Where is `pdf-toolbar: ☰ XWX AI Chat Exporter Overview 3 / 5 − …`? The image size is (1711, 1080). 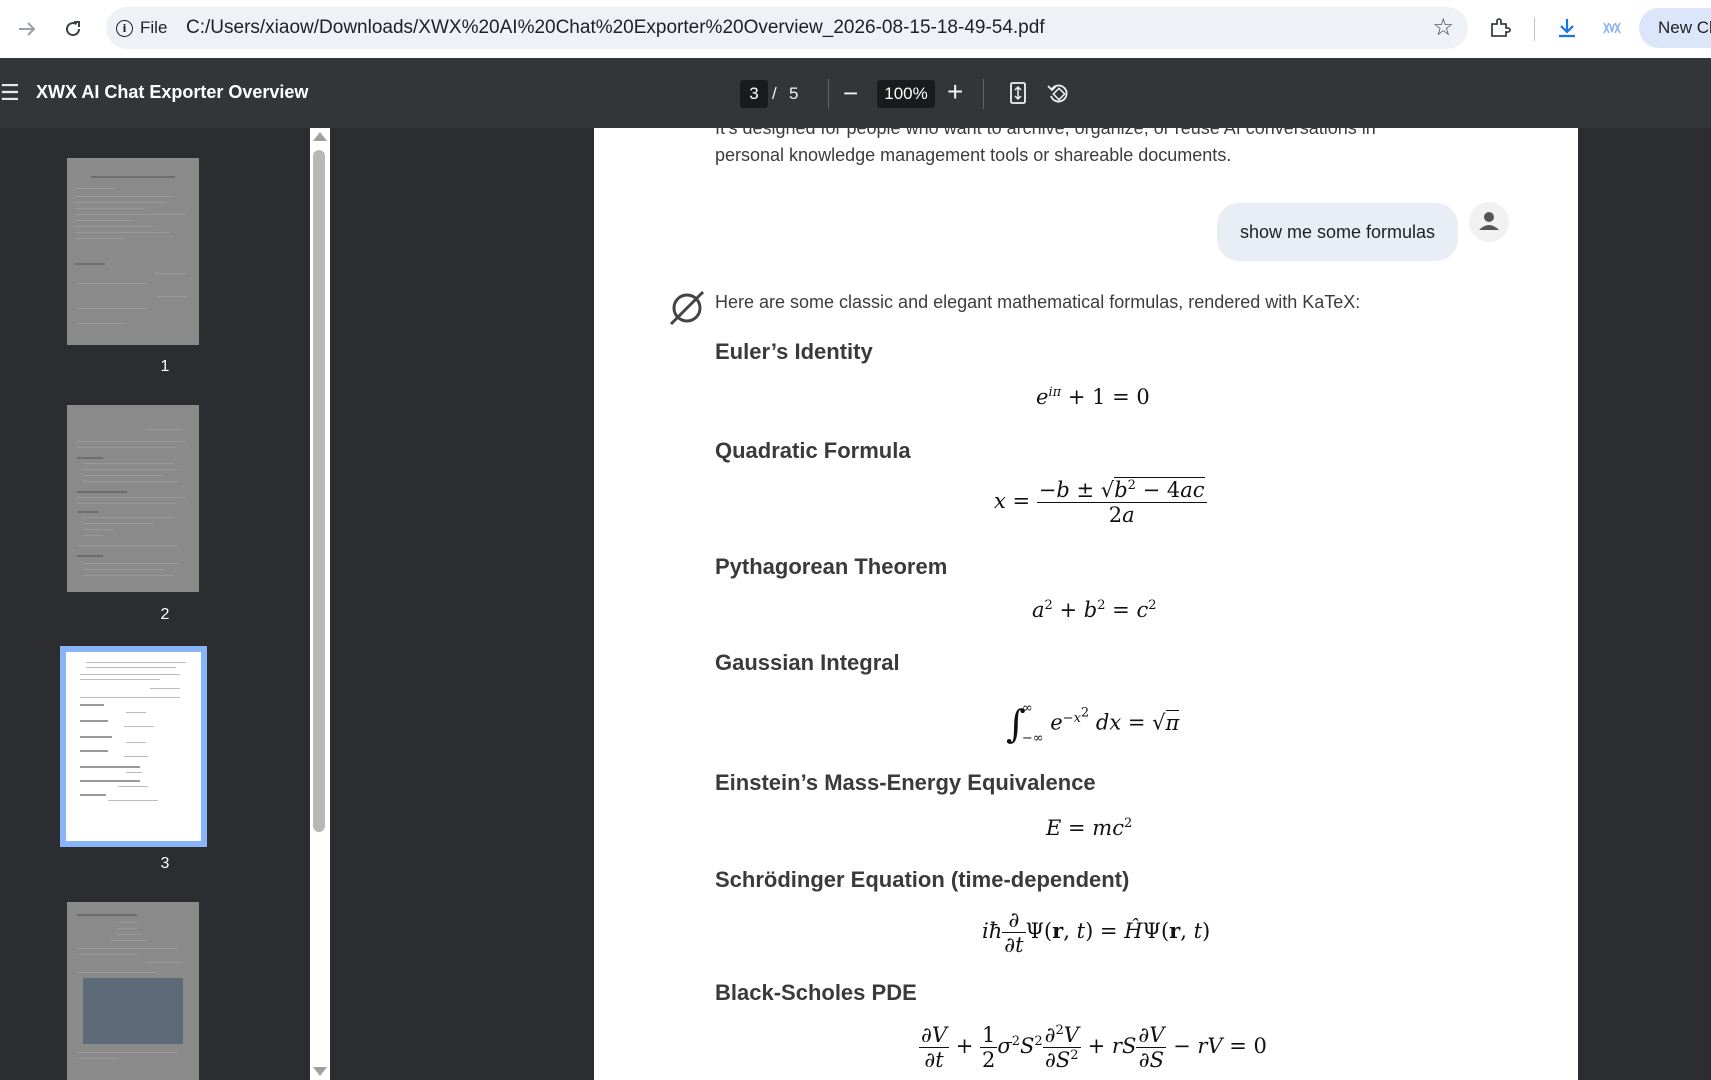 pdf-toolbar: ☰ XWX AI Chat Exporter Overview 3 / 5 − … is located at coordinates (855, 93).